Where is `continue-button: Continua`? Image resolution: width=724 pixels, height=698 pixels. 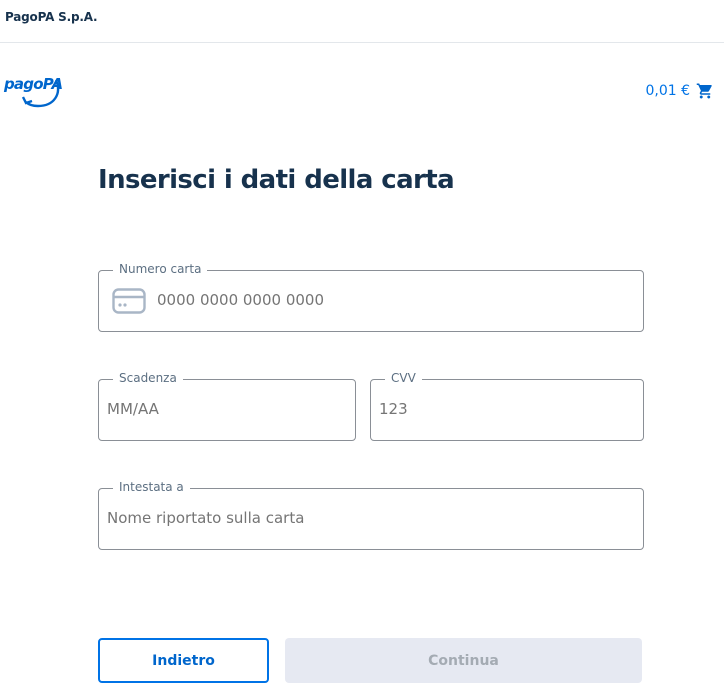
continue-button: Continua is located at coordinates (463, 660).